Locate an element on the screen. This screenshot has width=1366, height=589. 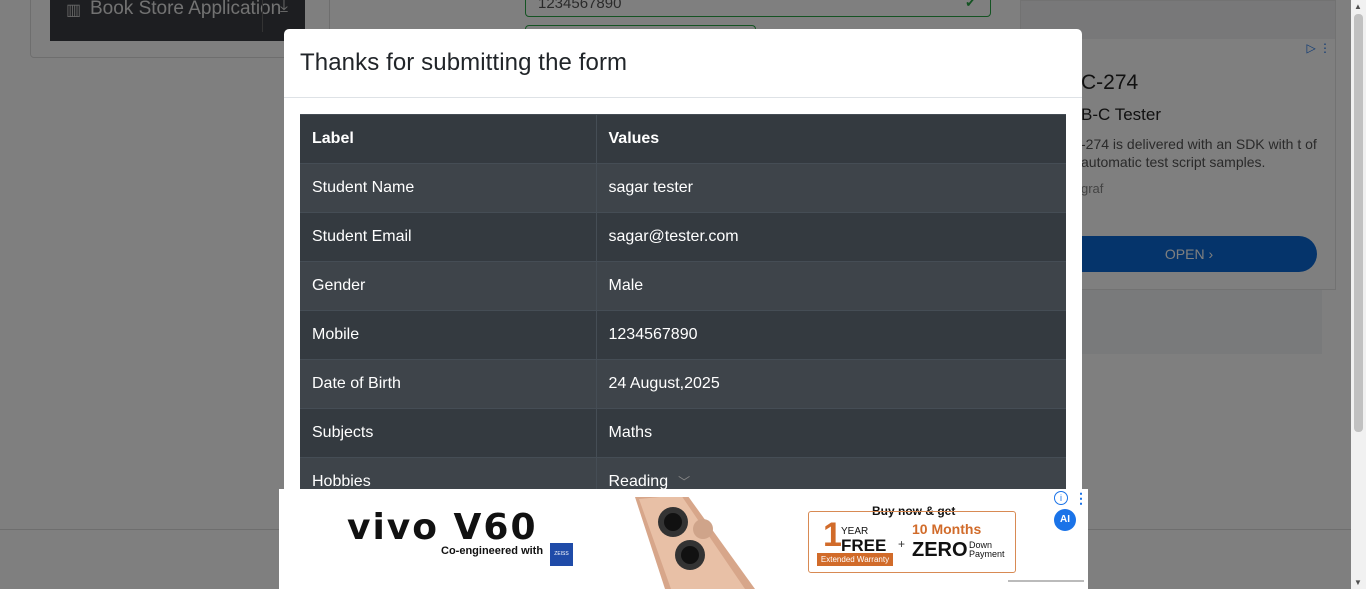
table-header-label: Label is located at coordinates (448, 139).